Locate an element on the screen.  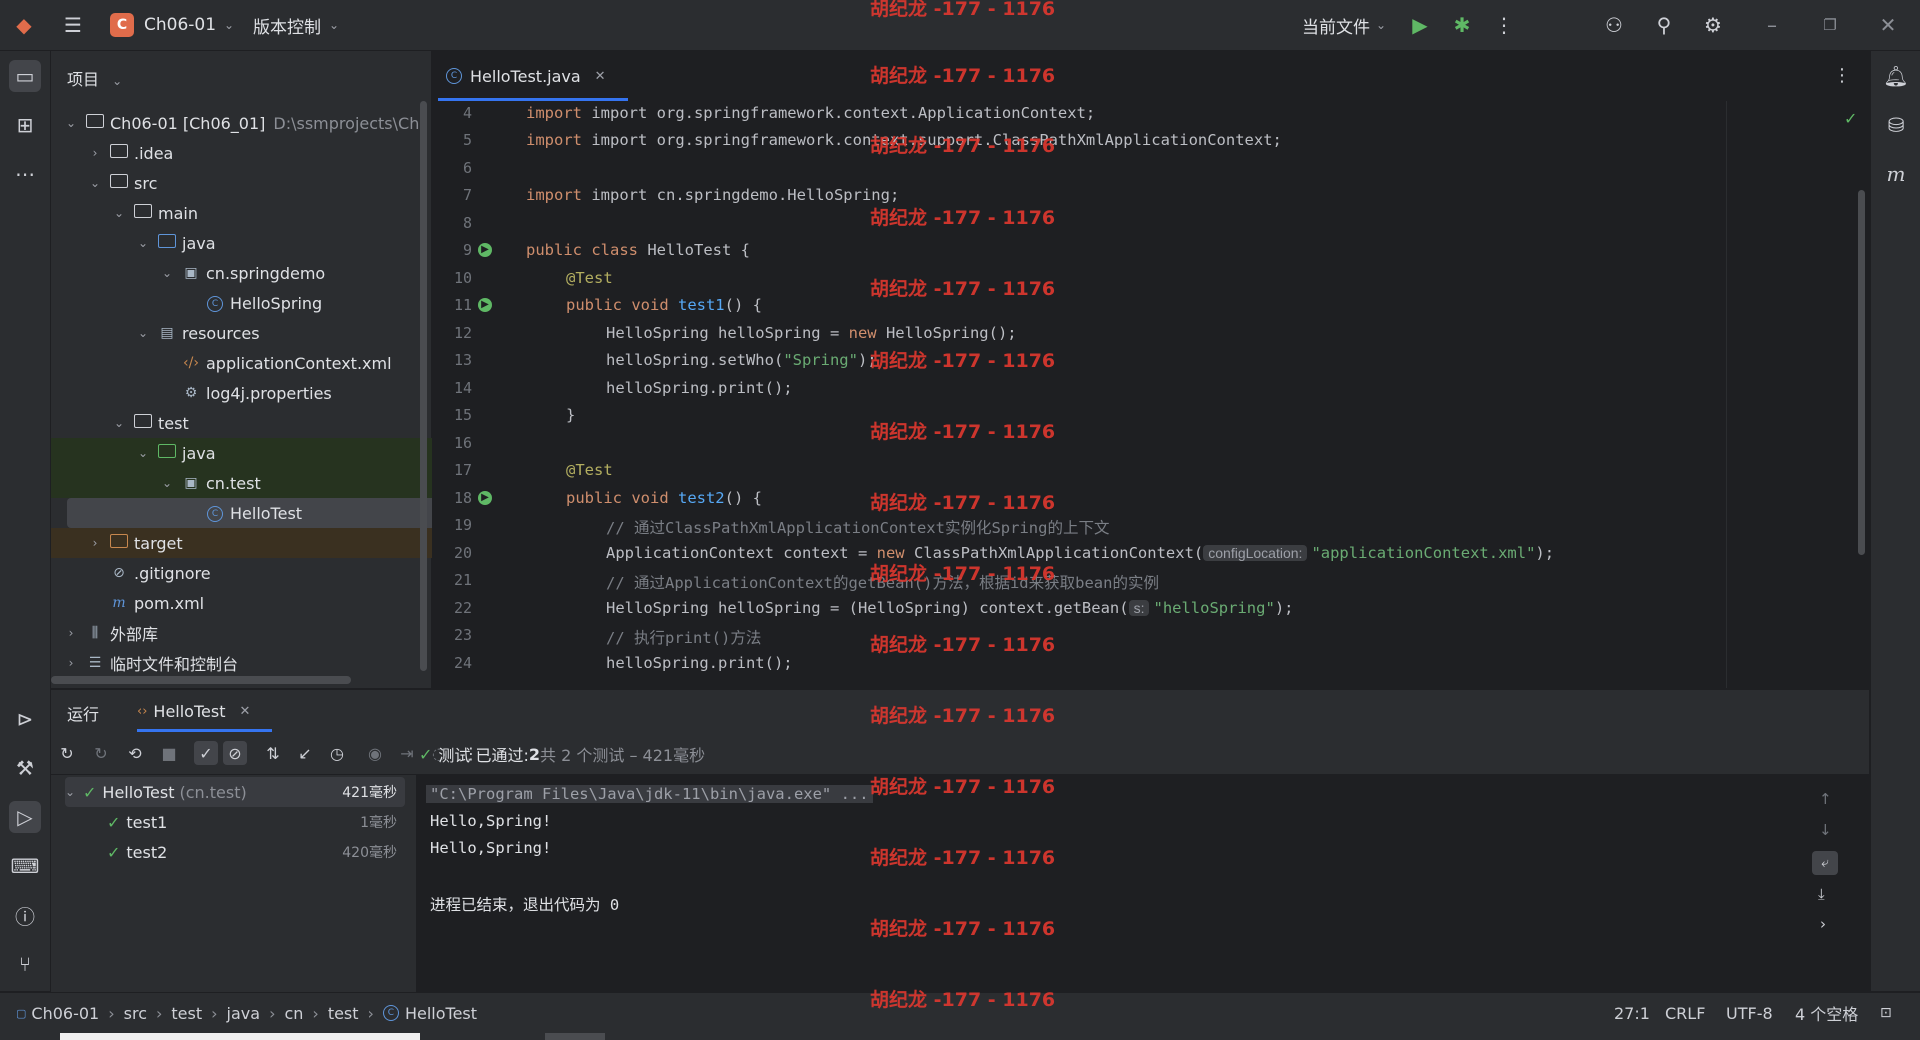
more-actions-icon: ⋮ is located at coordinates (1504, 25).